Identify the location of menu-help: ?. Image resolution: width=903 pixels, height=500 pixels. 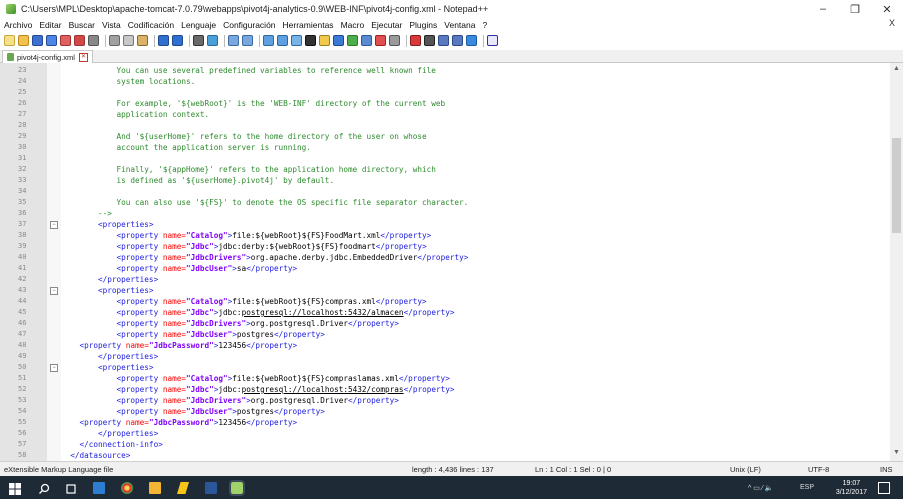
(484, 25).